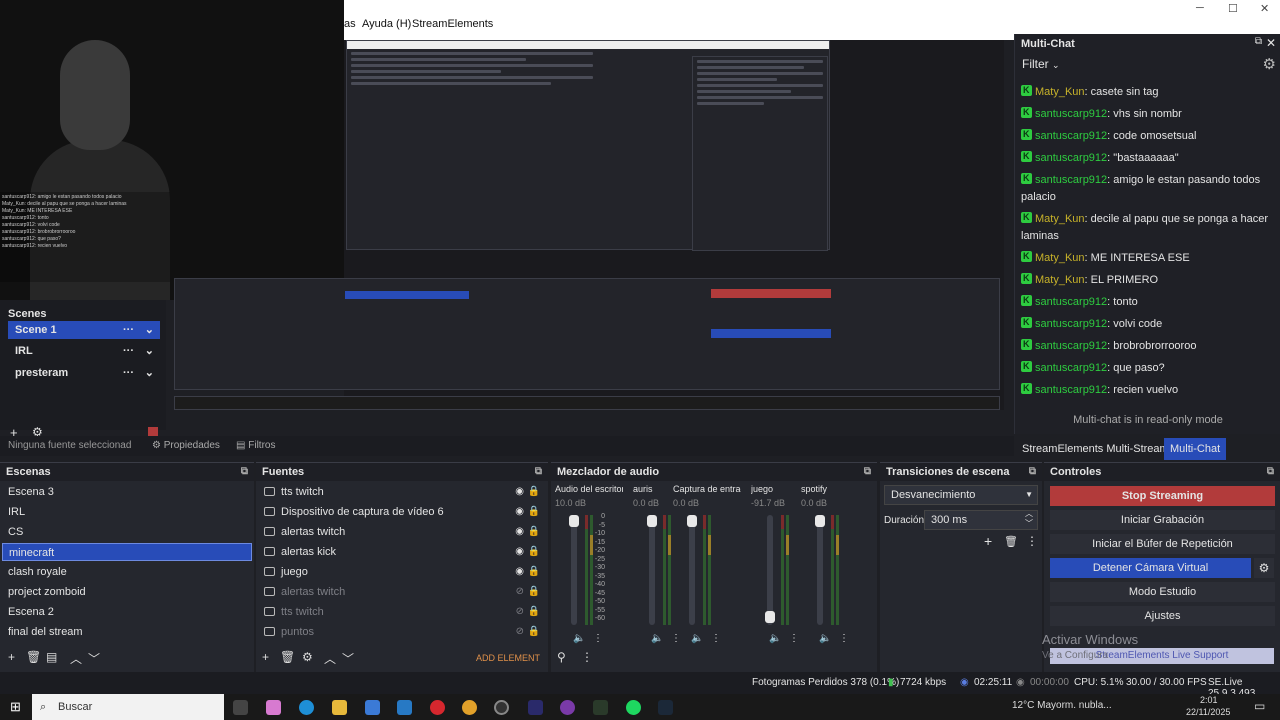 The image size is (1280, 720). What do you see at coordinates (633, 707) in the screenshot?
I see `spotify-icon` at bounding box center [633, 707].